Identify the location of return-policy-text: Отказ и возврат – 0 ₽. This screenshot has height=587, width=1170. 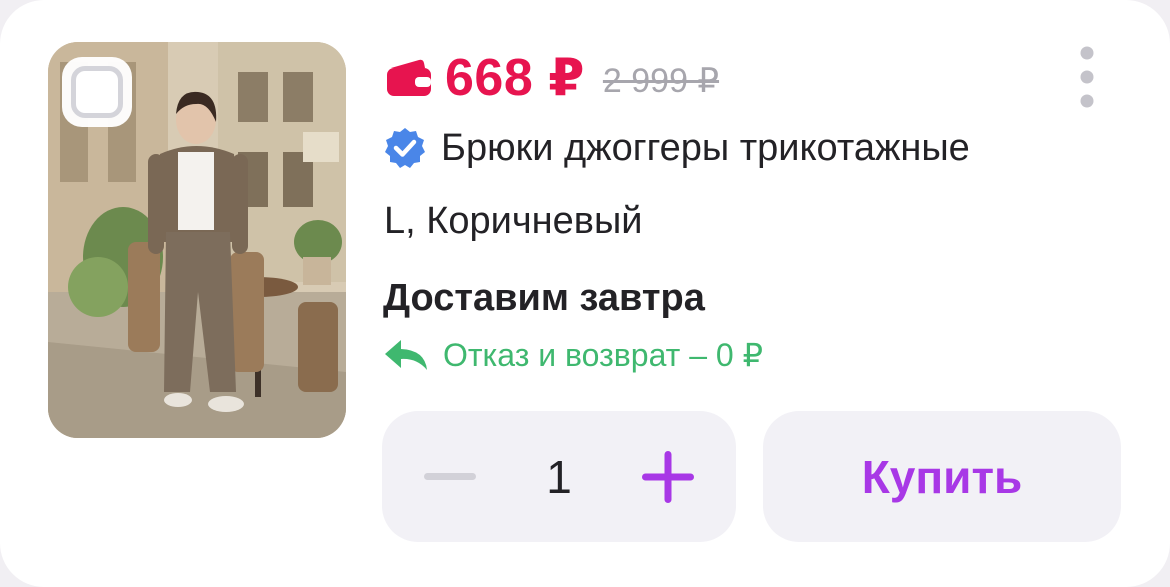
(603, 355).